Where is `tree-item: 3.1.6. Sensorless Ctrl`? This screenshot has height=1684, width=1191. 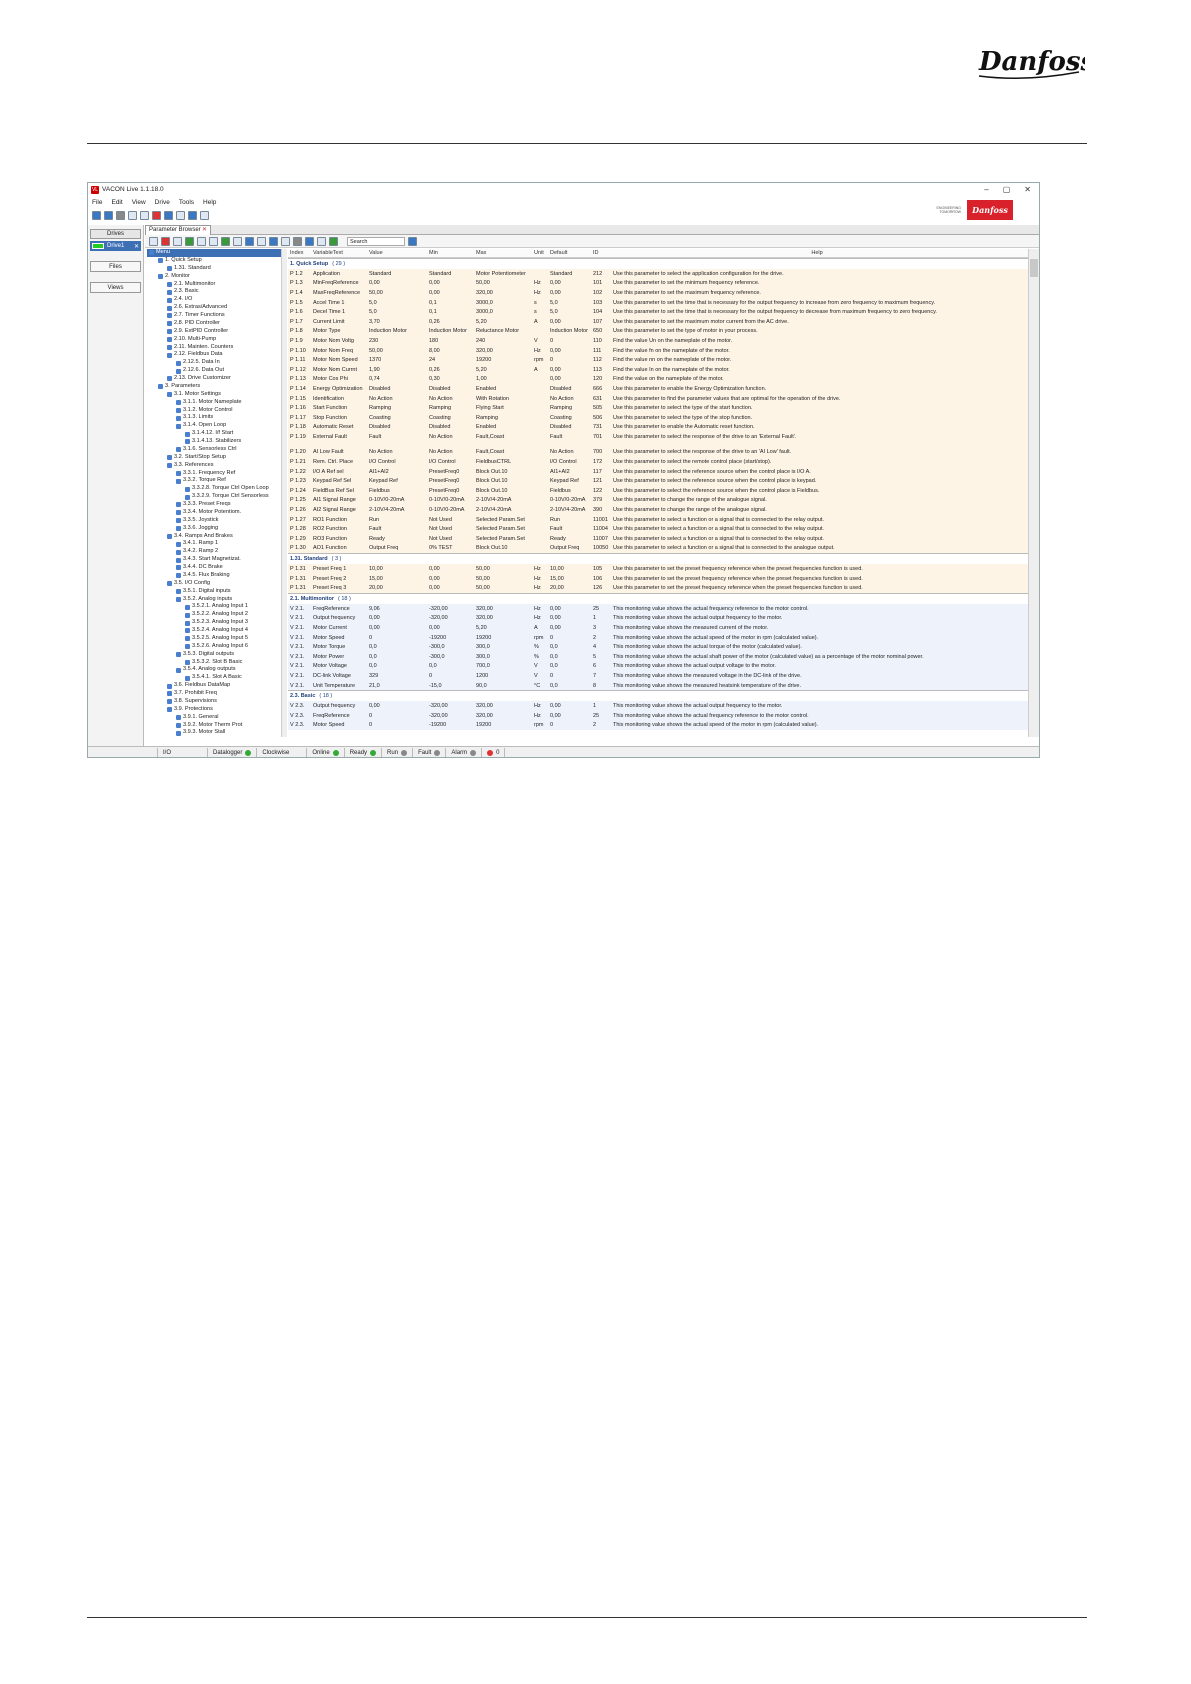 tree-item: 3.1.6. Sensorless Ctrl is located at coordinates (214, 450).